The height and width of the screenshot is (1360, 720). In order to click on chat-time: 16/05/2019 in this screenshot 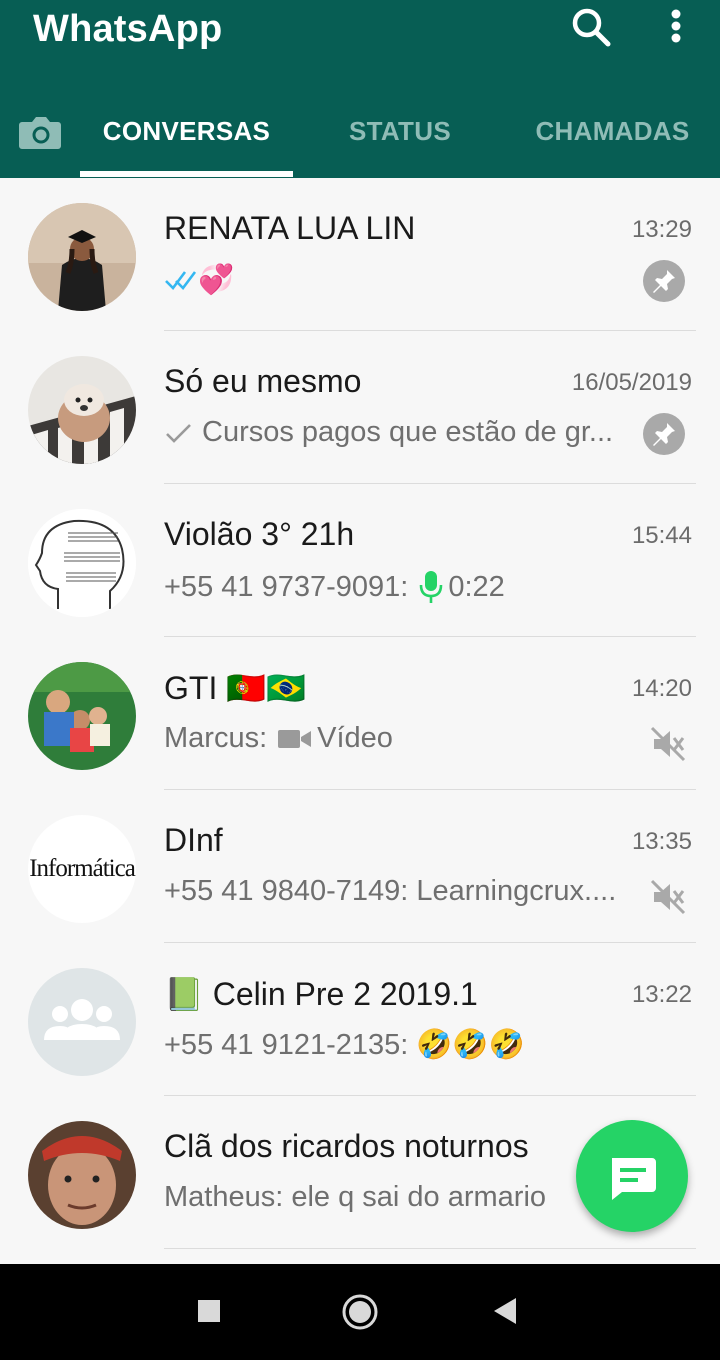, I will do `click(631, 382)`.